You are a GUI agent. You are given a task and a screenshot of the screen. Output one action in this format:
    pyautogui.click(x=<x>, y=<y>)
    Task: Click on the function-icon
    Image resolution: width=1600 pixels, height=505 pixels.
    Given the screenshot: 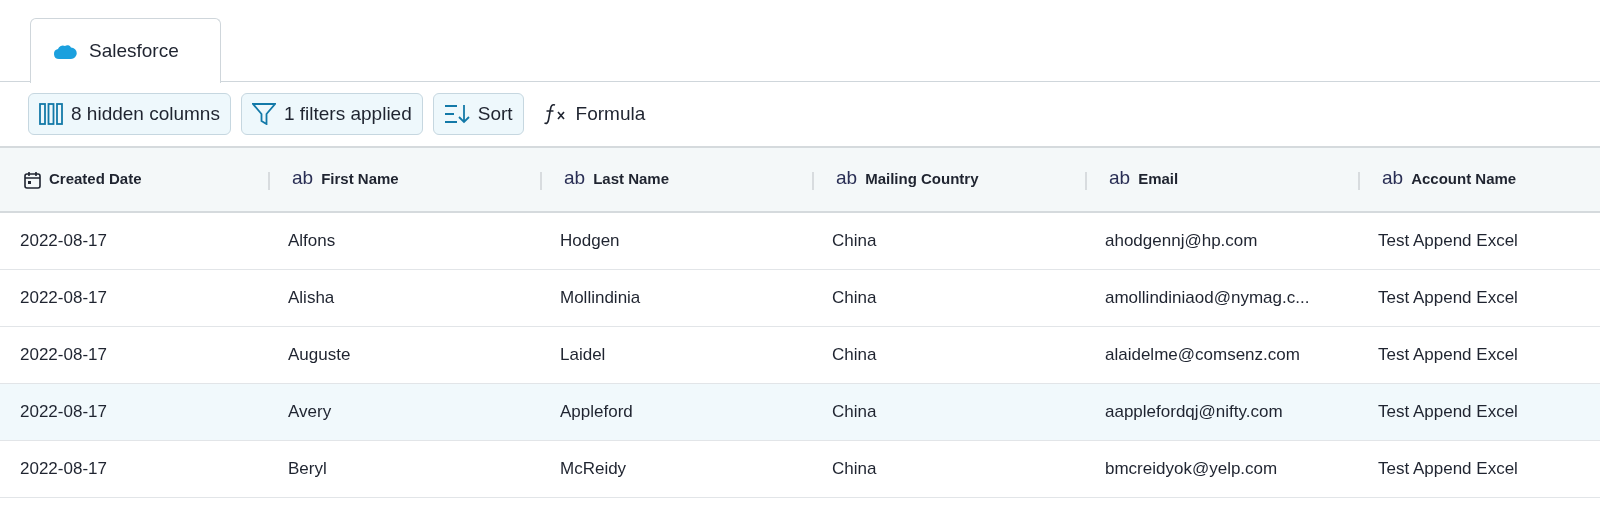 What is the action you would take?
    pyautogui.click(x=555, y=114)
    